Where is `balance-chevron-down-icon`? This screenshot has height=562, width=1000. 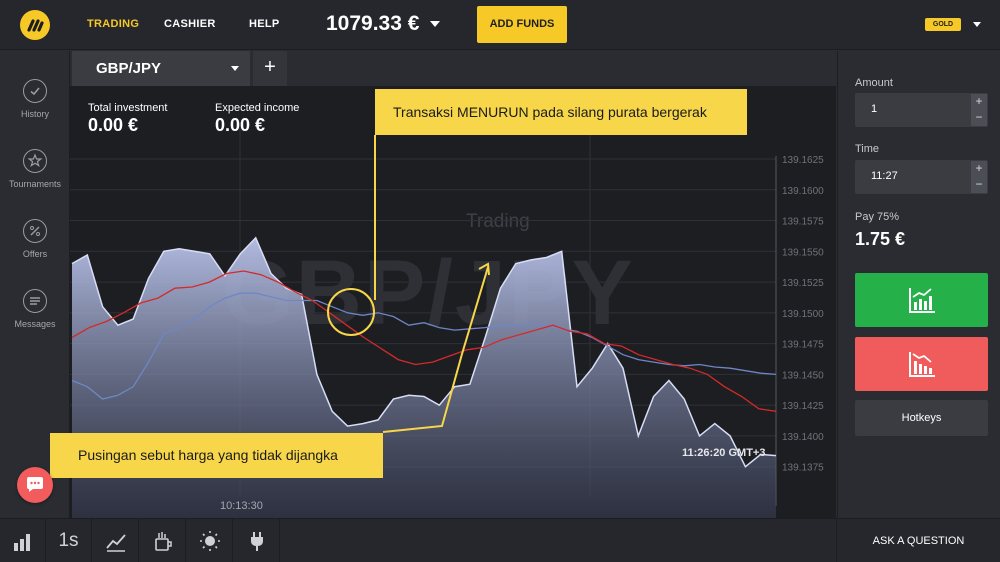
balance-chevron-down-icon is located at coordinates (435, 24).